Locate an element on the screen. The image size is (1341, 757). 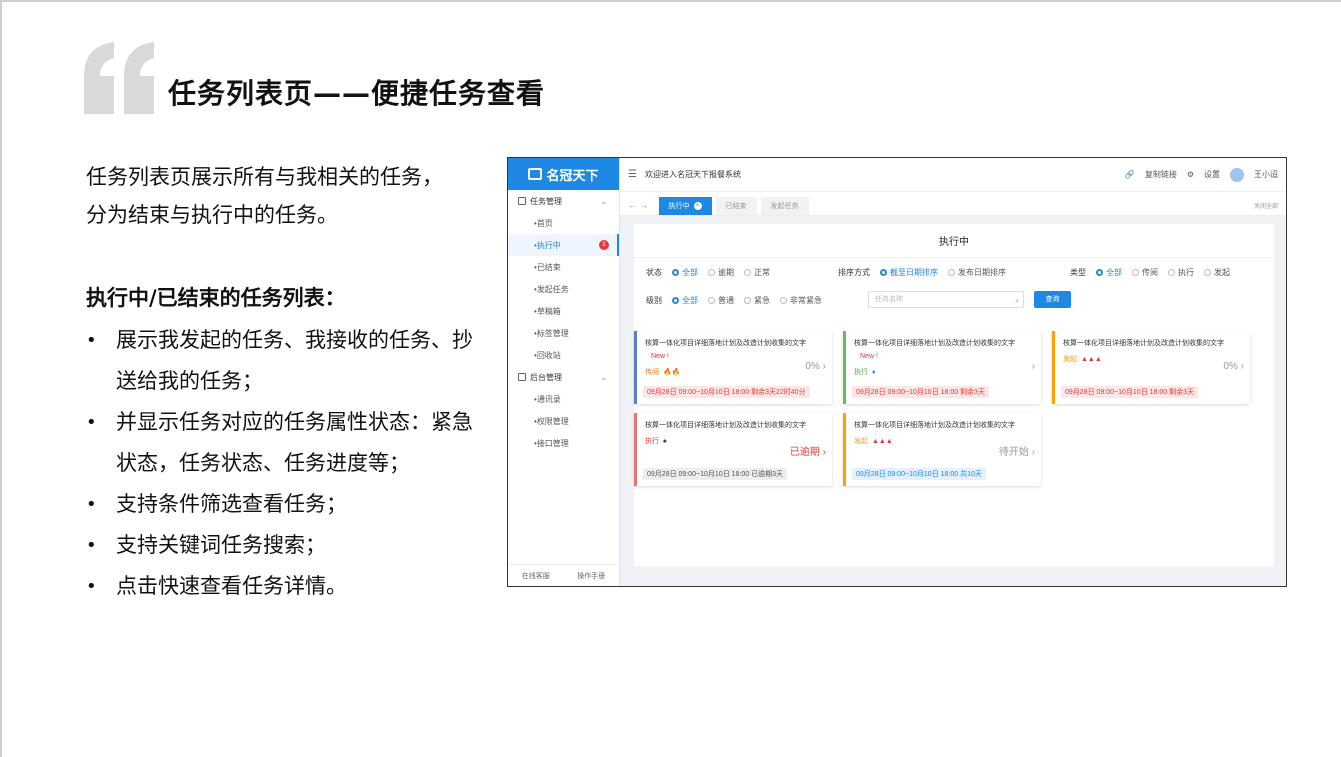
manual-link: 操作手册 is located at coordinates (591, 576).